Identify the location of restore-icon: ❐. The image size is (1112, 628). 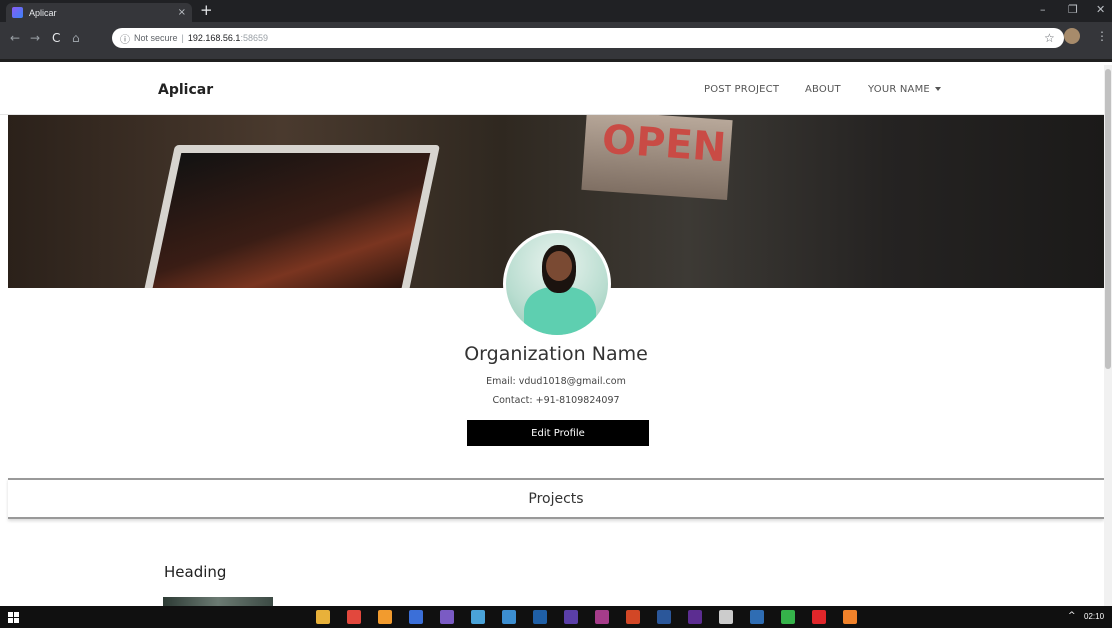
(1073, 9).